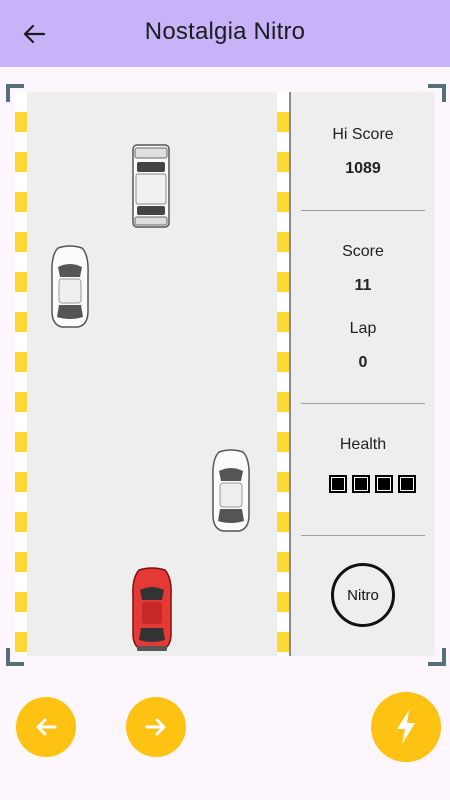 The height and width of the screenshot is (800, 450). I want to click on right-curb, so click(283, 374).